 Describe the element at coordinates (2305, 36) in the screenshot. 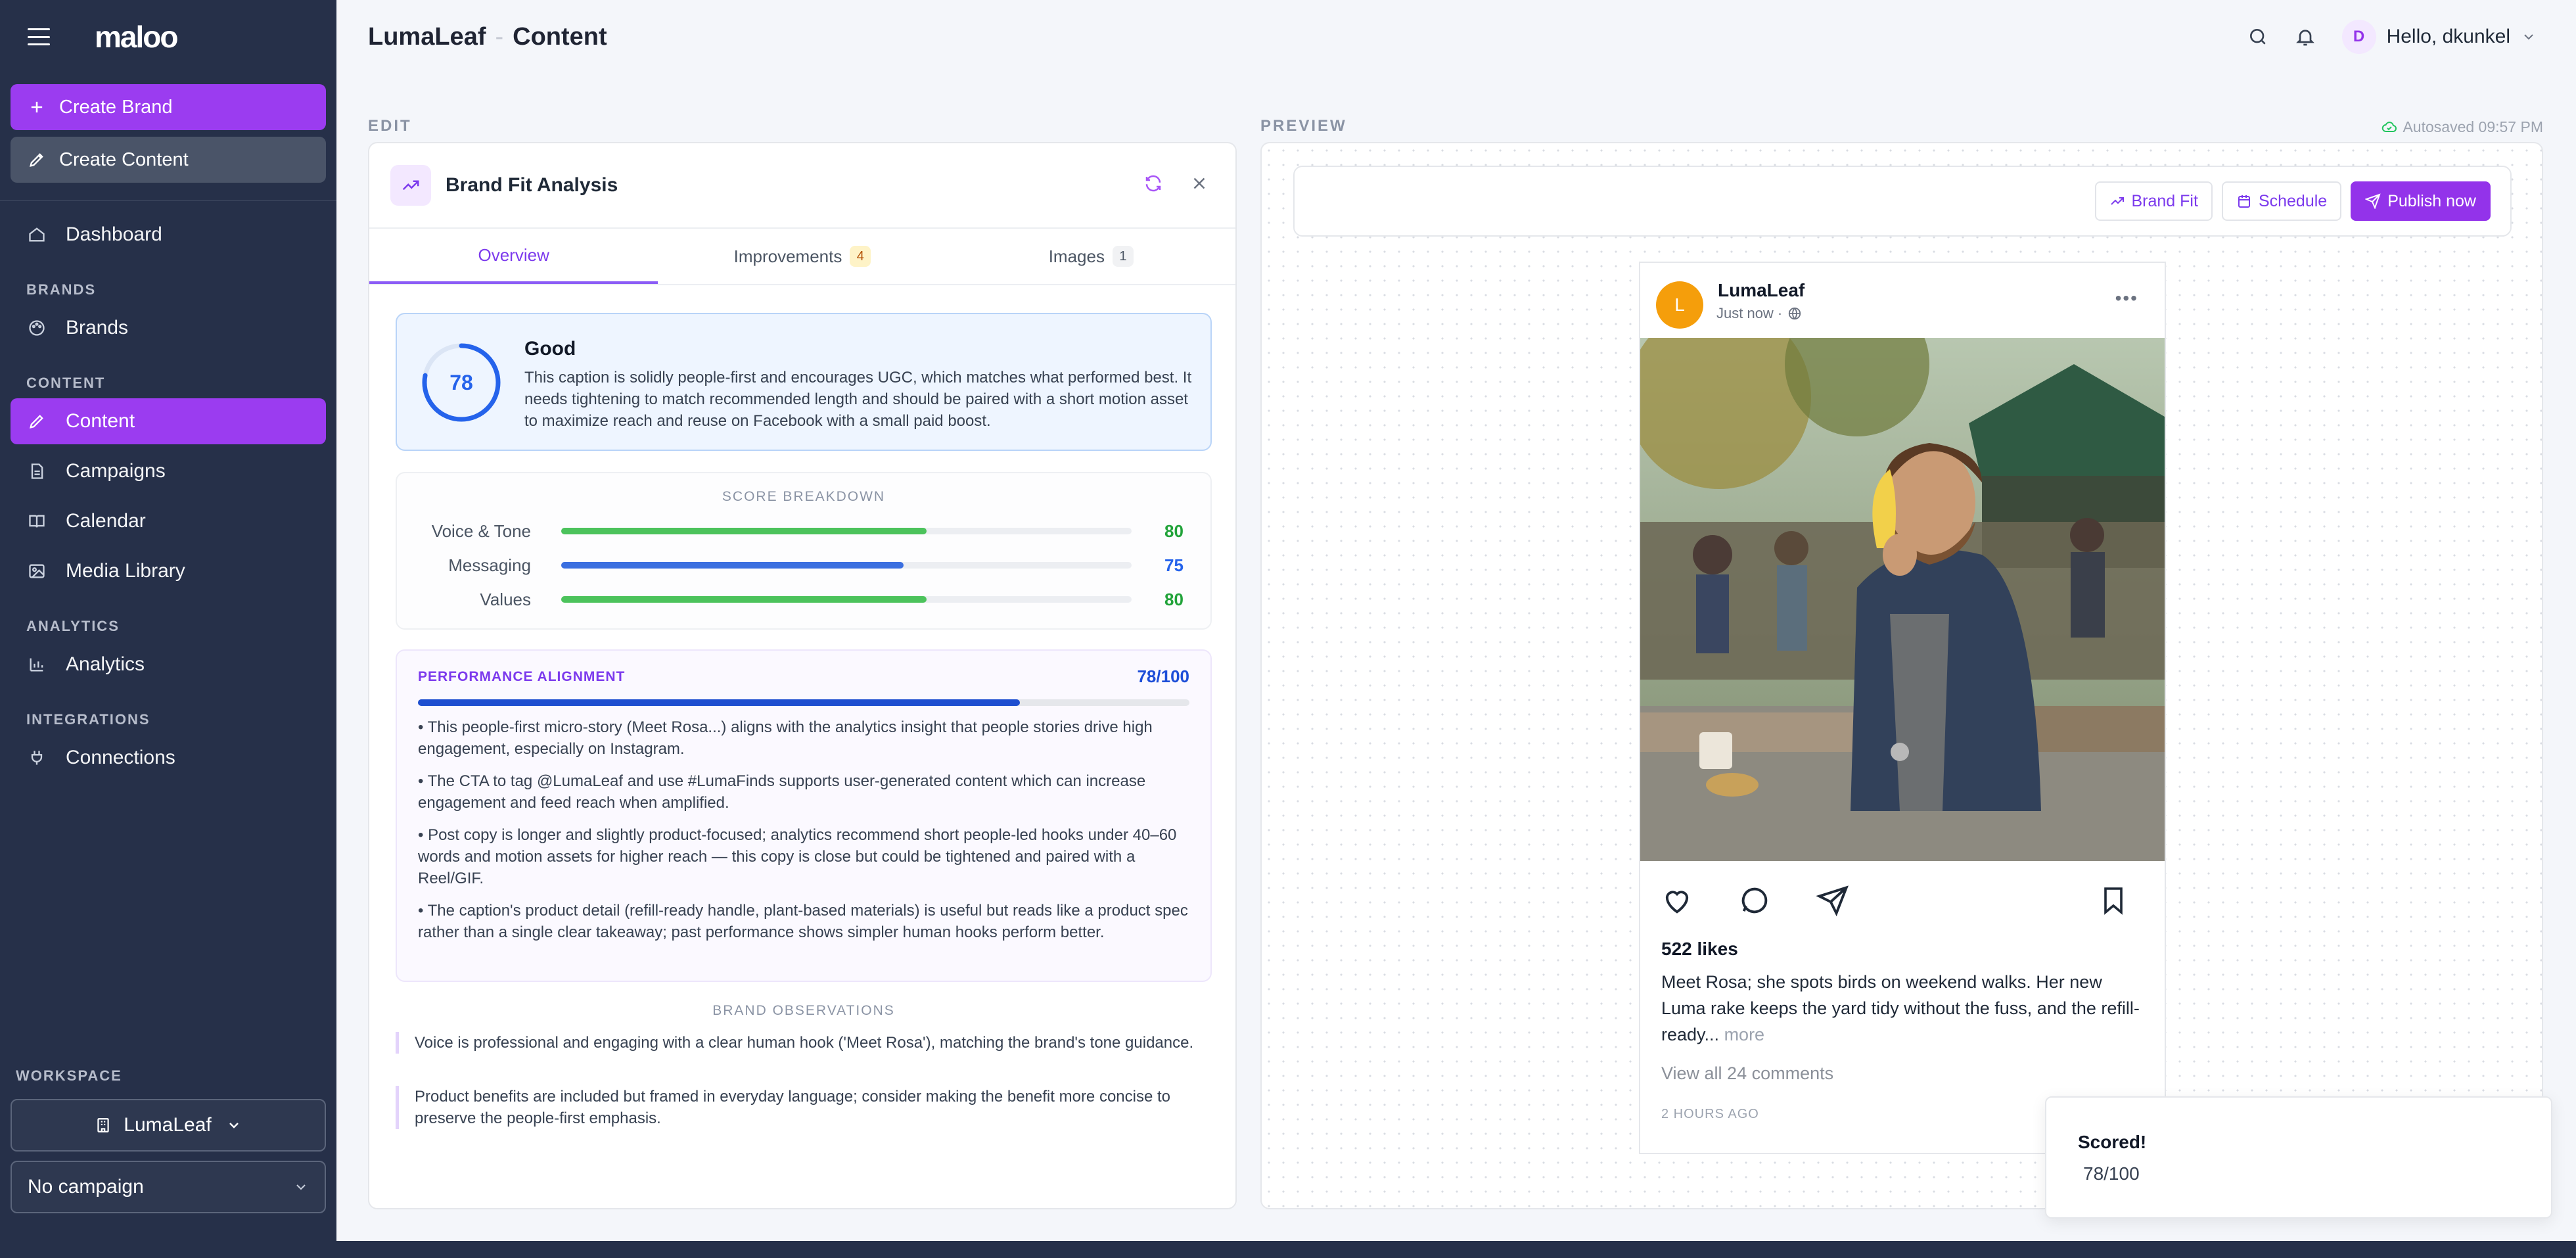

I see `bell-icon` at that location.